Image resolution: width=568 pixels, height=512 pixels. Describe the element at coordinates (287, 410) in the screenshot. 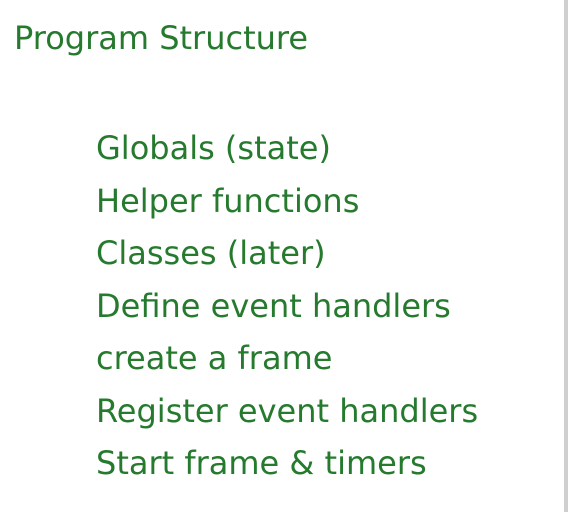

I see `list-item-register-handlers: Register event handlers` at that location.